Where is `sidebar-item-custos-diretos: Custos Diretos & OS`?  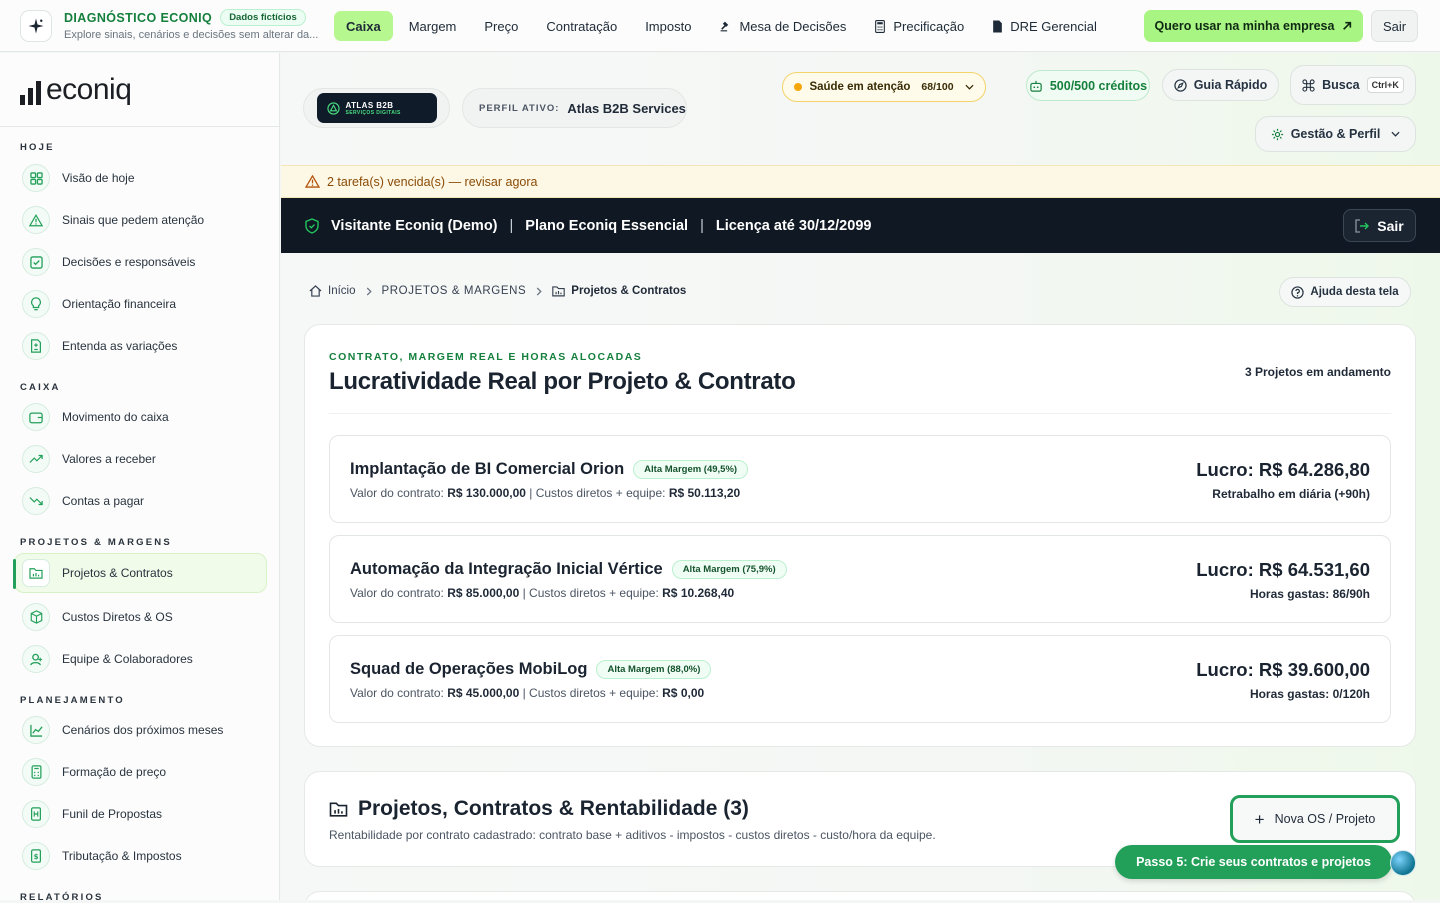 sidebar-item-custos-diretos: Custos Diretos & OS is located at coordinates (140, 617).